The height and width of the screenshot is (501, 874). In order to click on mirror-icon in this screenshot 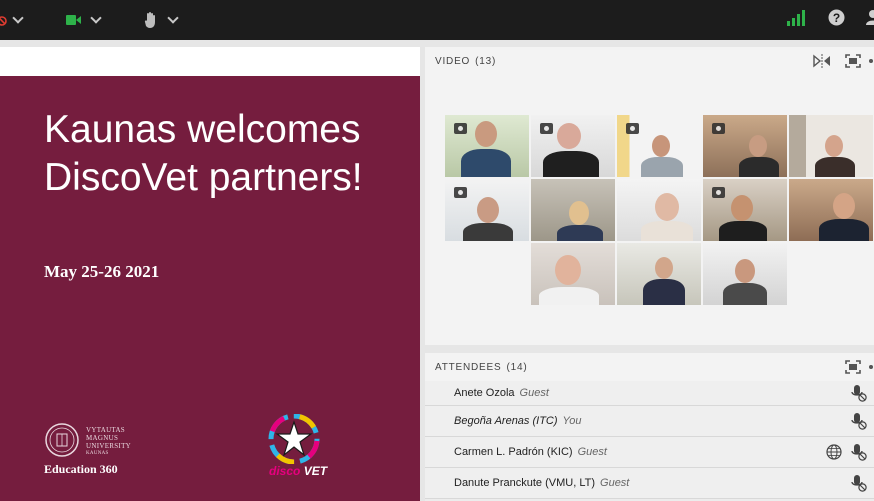, I will do `click(822, 61)`.